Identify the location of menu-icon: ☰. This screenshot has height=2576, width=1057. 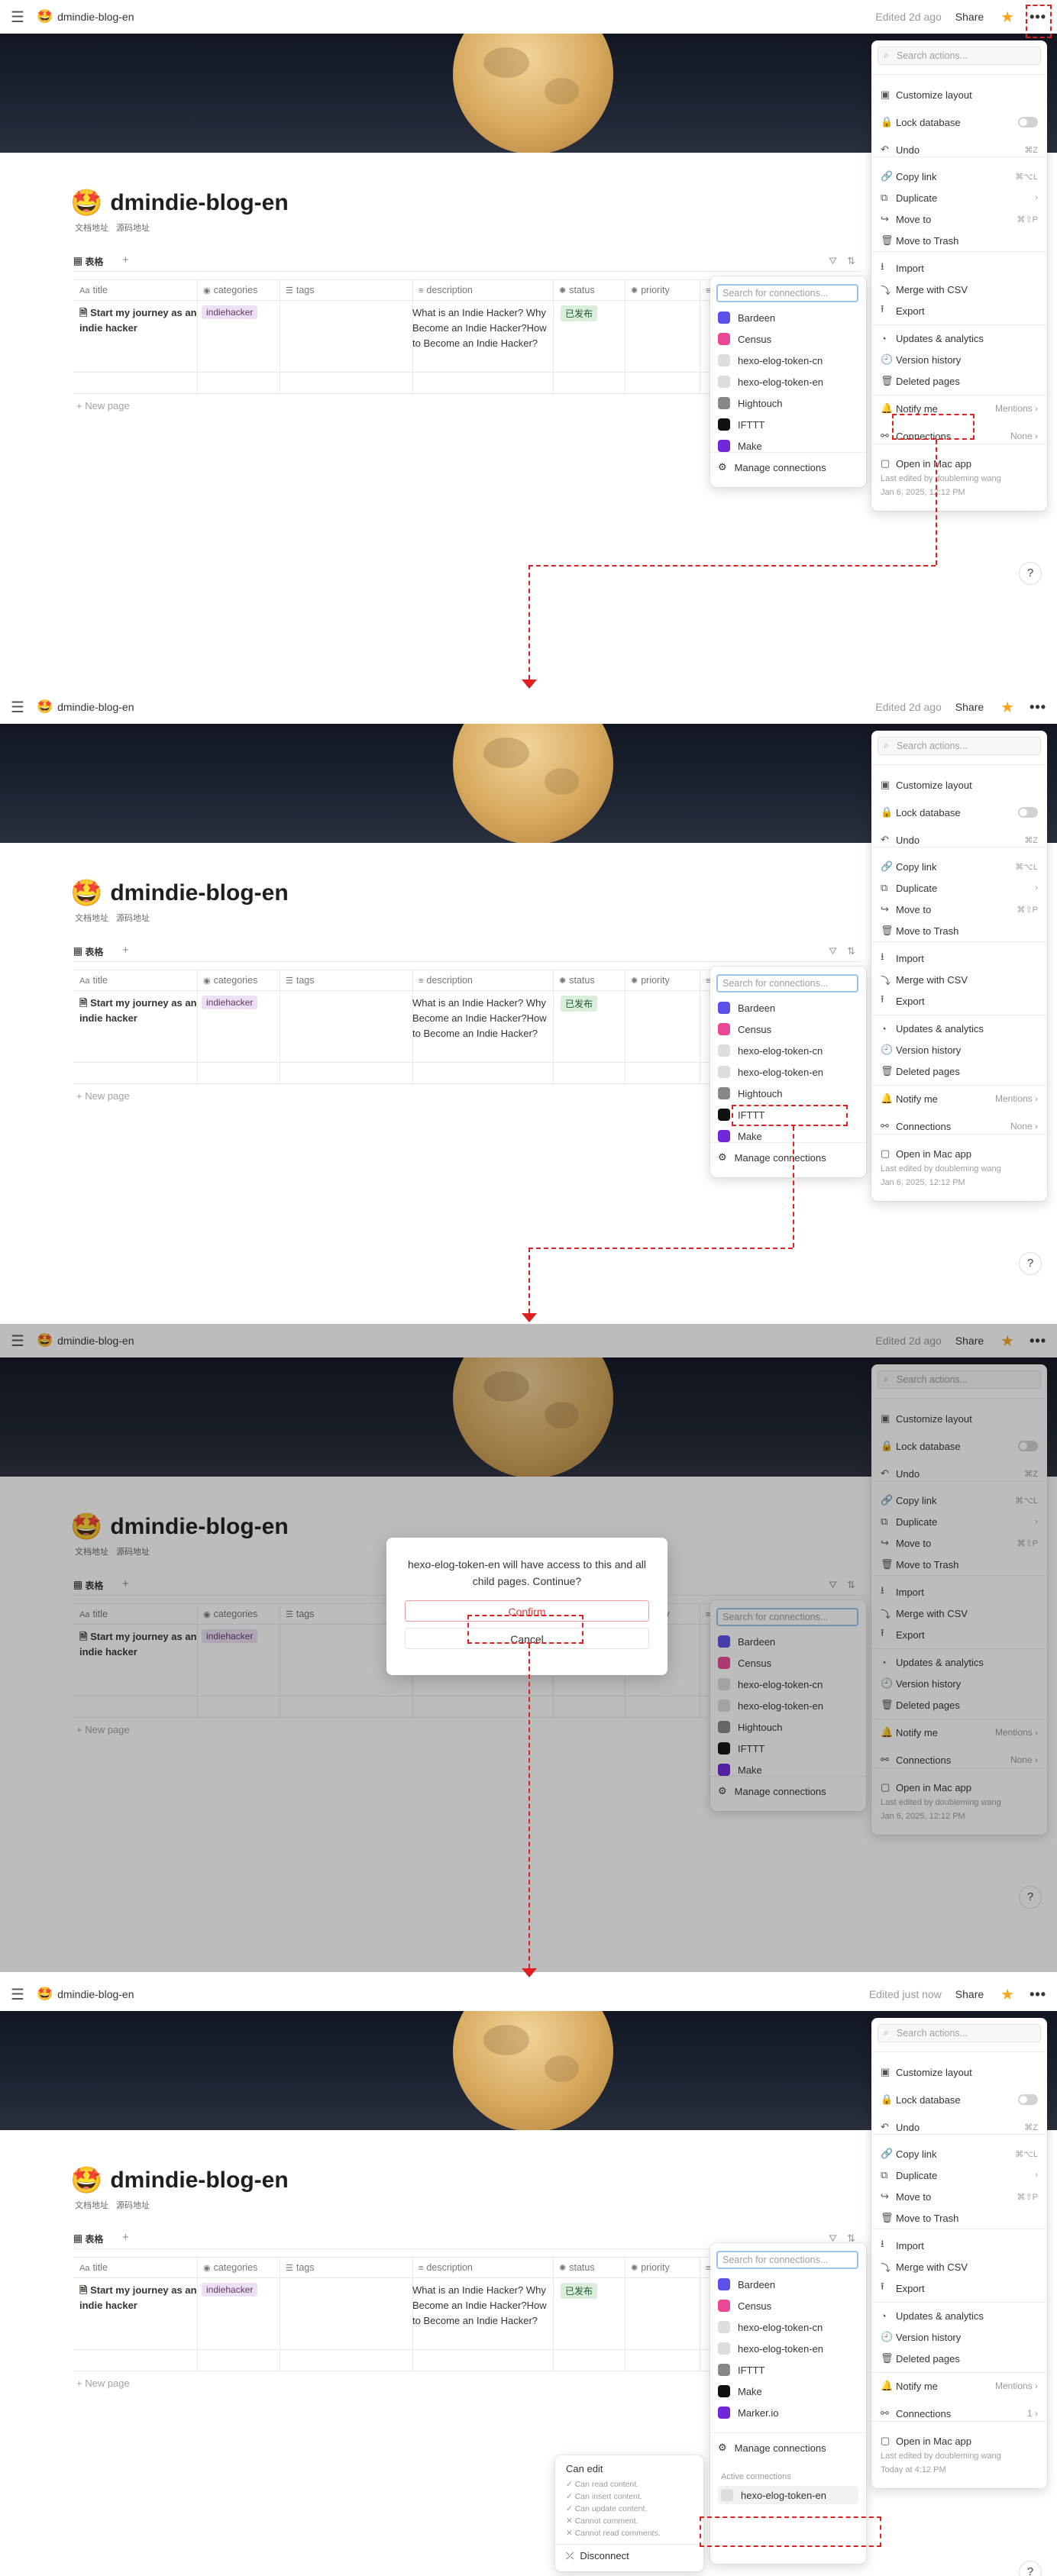
(18, 707).